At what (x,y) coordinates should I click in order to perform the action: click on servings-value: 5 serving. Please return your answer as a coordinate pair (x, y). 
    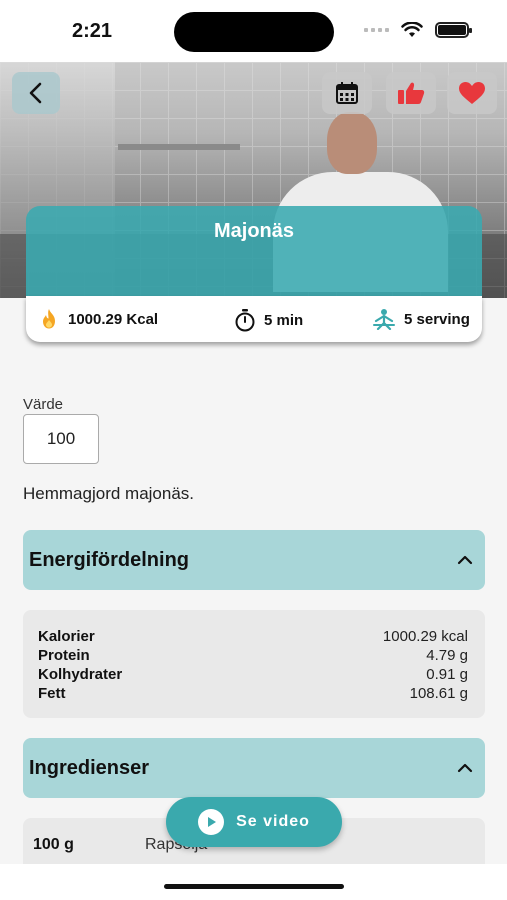
    Looking at the image, I should click on (437, 319).